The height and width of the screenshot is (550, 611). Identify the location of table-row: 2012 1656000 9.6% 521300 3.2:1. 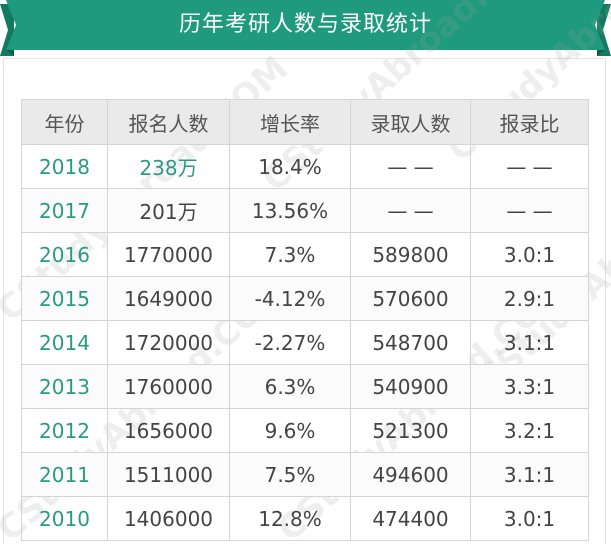
(305, 430).